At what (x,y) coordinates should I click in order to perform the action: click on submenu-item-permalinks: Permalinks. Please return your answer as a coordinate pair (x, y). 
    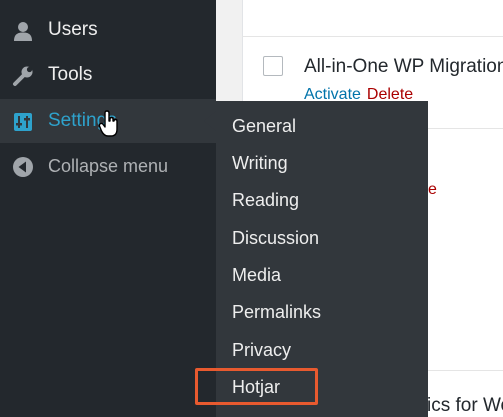
    Looking at the image, I should click on (276, 312).